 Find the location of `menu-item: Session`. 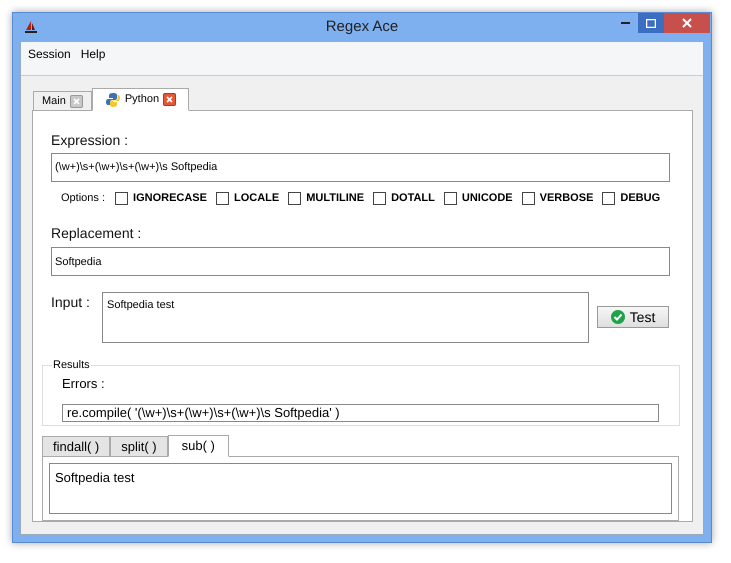

menu-item: Session is located at coordinates (49, 53).